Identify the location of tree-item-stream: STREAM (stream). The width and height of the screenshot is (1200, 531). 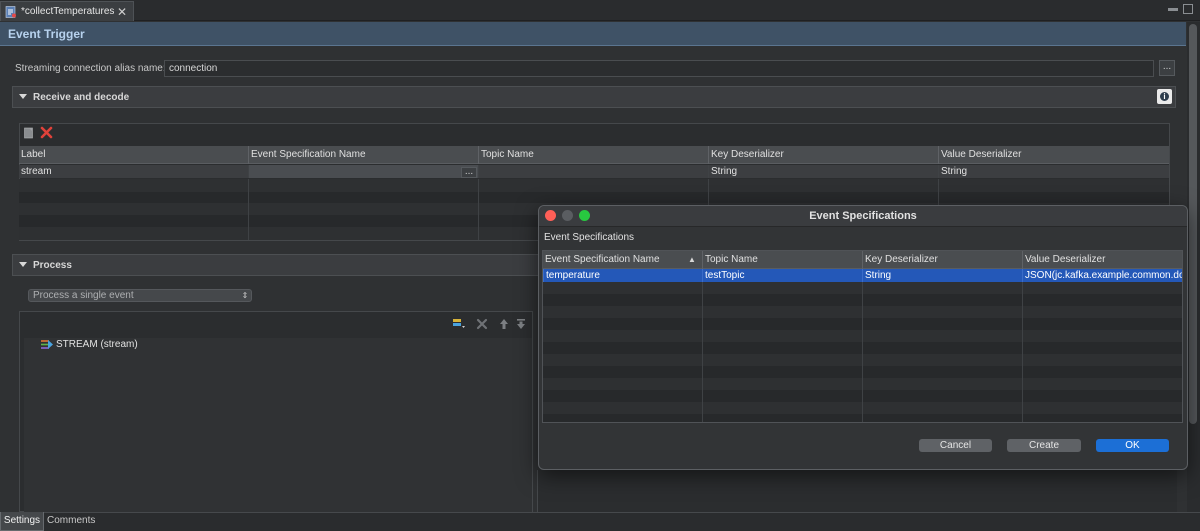
(97, 344).